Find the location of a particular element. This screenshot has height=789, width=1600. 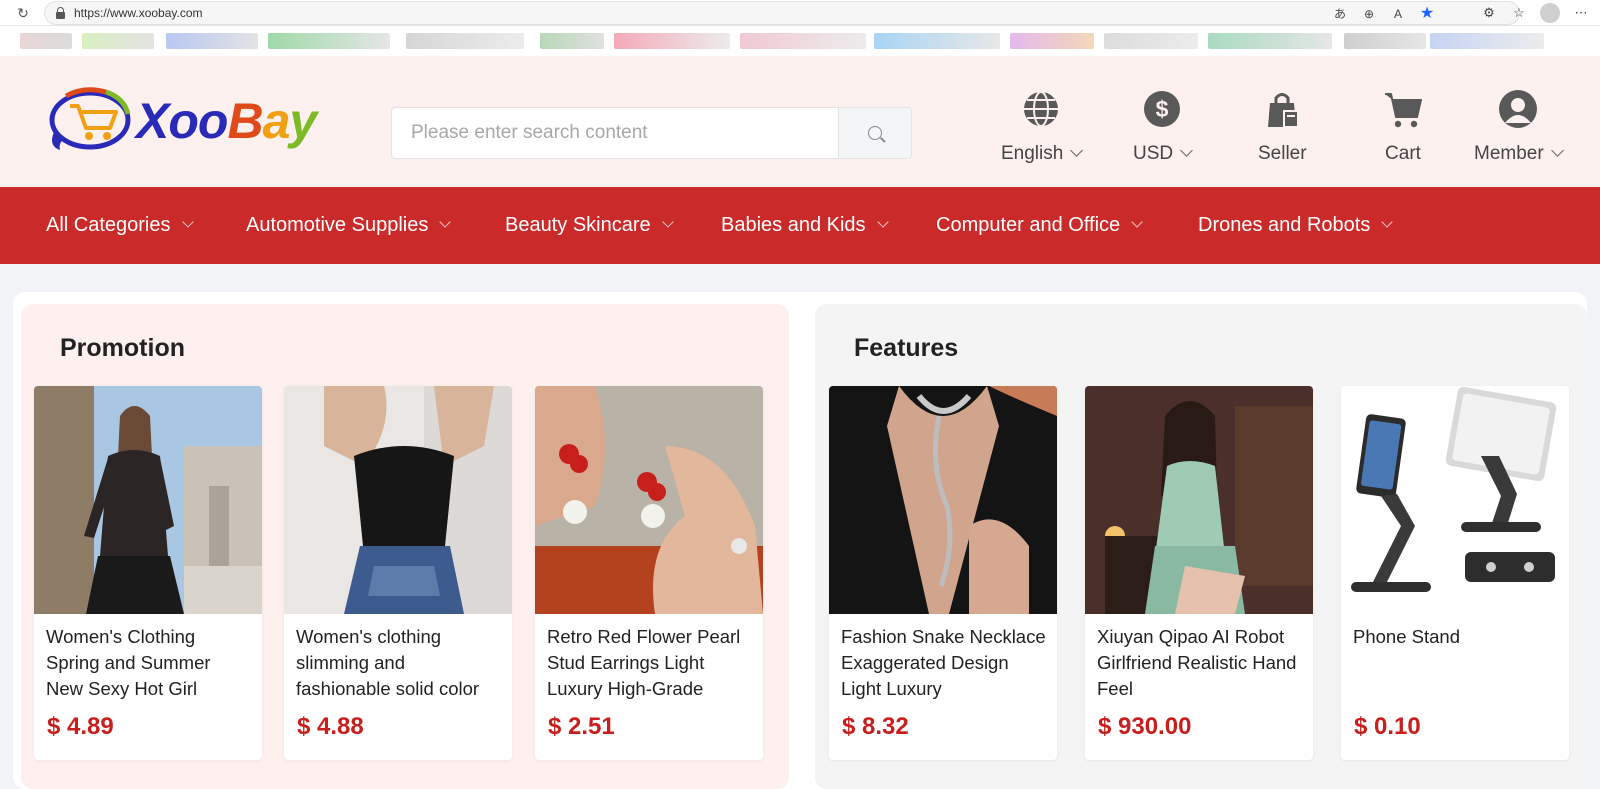

member-menu: Member is located at coordinates (1519, 127).